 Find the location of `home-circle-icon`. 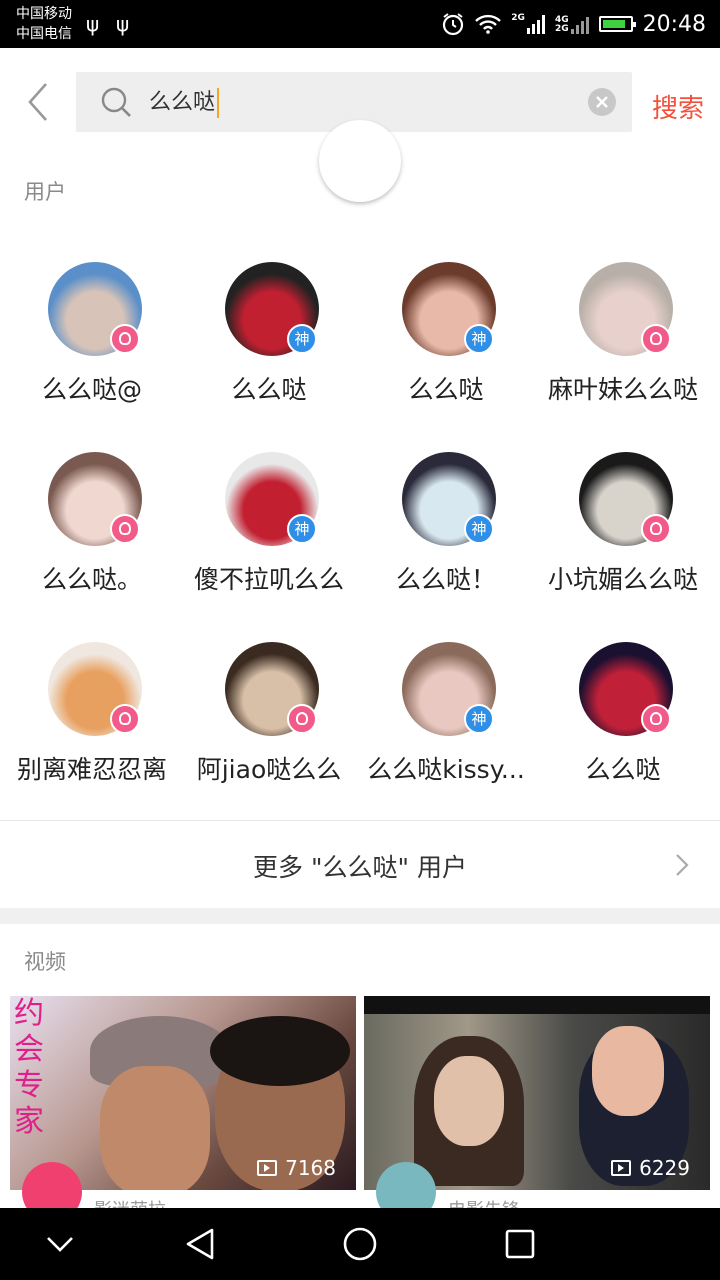

home-circle-icon is located at coordinates (360, 1244).